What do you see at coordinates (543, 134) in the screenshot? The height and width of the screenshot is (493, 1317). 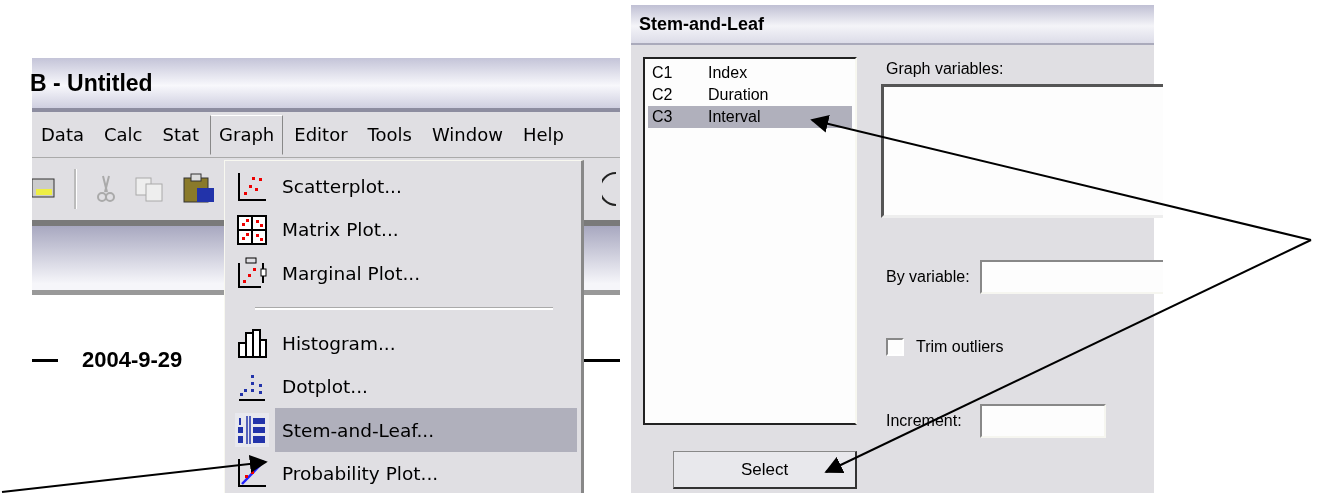 I see `menu-item: Help` at bounding box center [543, 134].